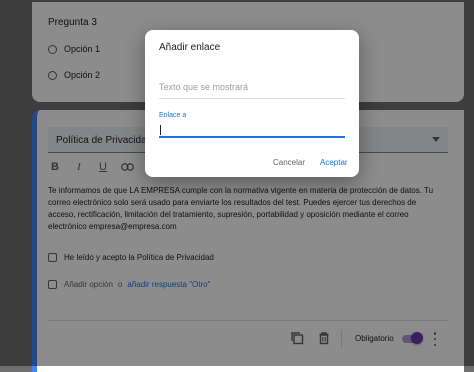 This screenshot has width=474, height=372. Describe the element at coordinates (289, 162) in the screenshot. I see `cancel-button: Cancelar` at that location.